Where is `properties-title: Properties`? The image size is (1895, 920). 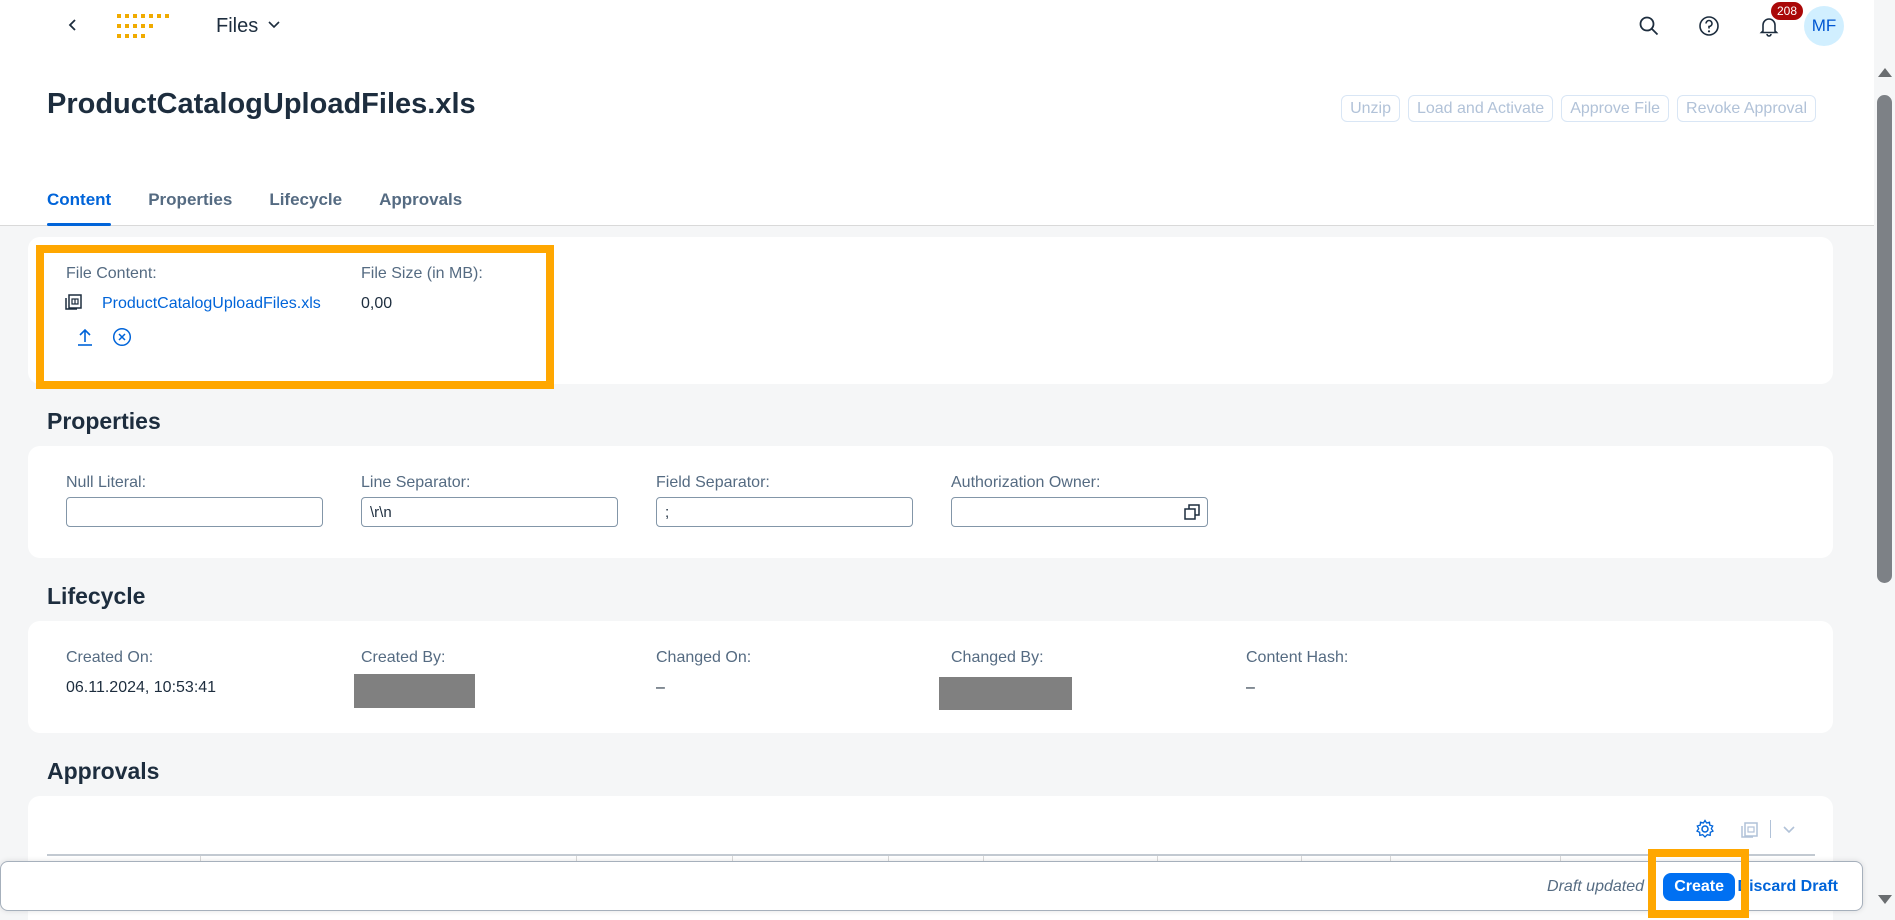 properties-title: Properties is located at coordinates (104, 421).